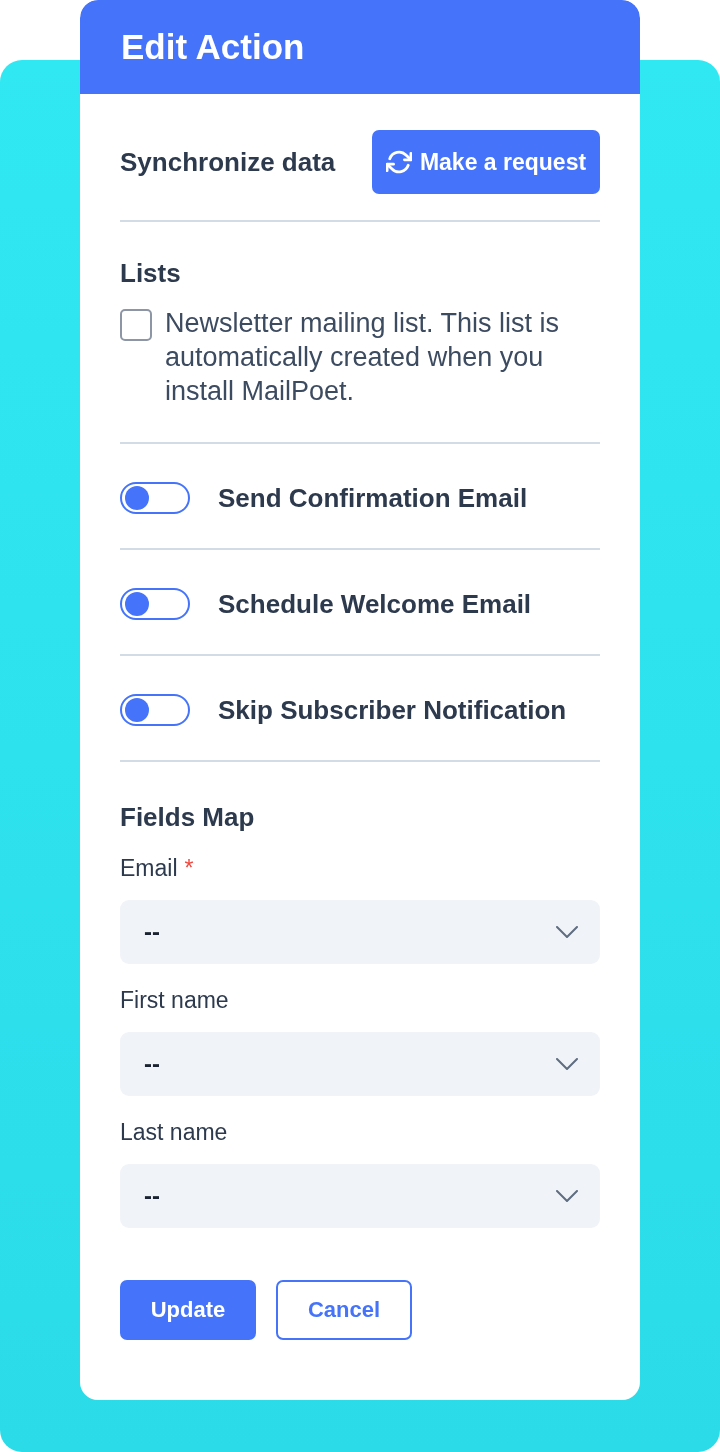 This screenshot has height=1452, width=720. What do you see at coordinates (398, 162) in the screenshot?
I see `refresh-icon` at bounding box center [398, 162].